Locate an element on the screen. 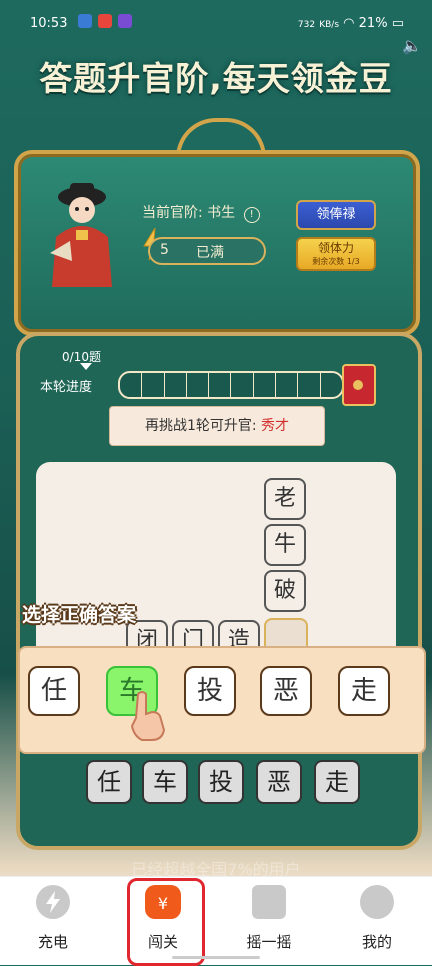 The width and height of the screenshot is (432, 966). status-right: 732 KB/s ◠ 21% ▭ is located at coordinates (351, 23).